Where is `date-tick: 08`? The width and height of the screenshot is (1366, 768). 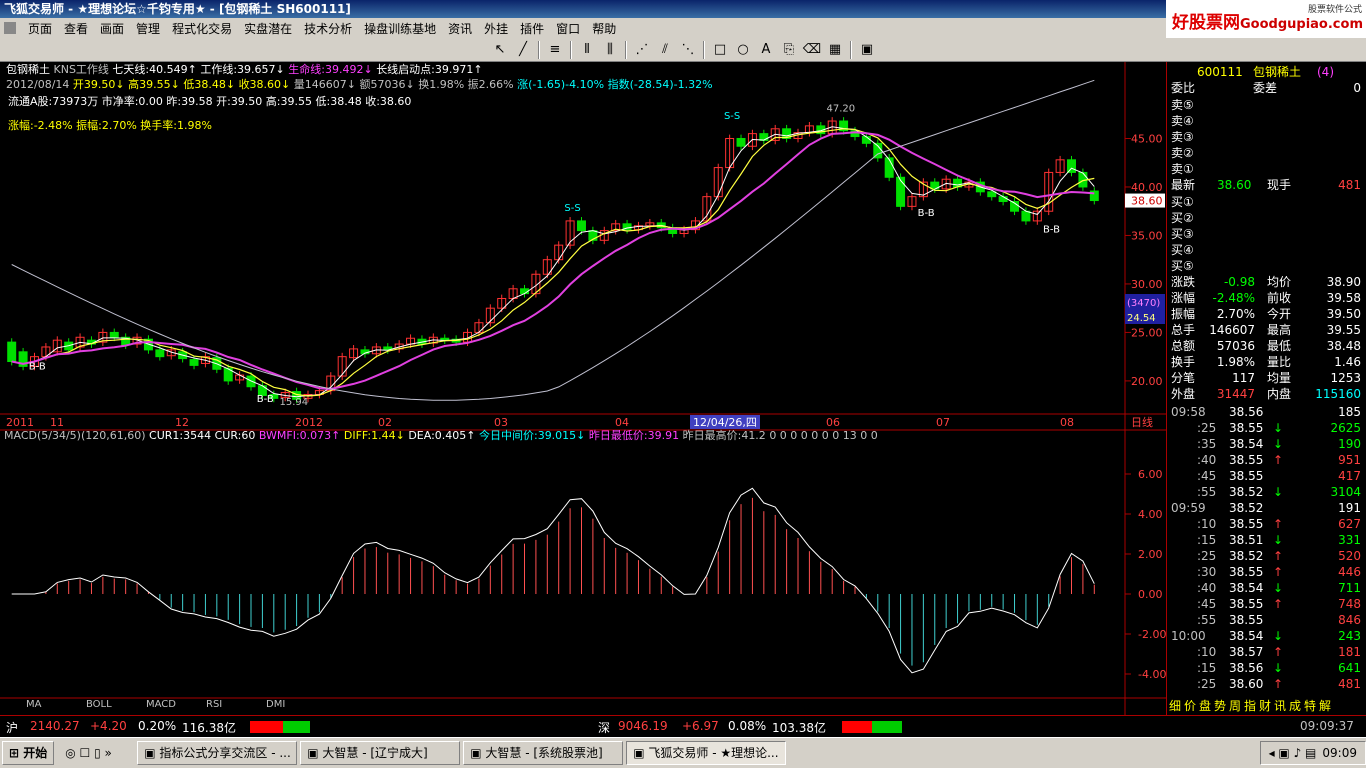 date-tick: 08 is located at coordinates (1067, 422).